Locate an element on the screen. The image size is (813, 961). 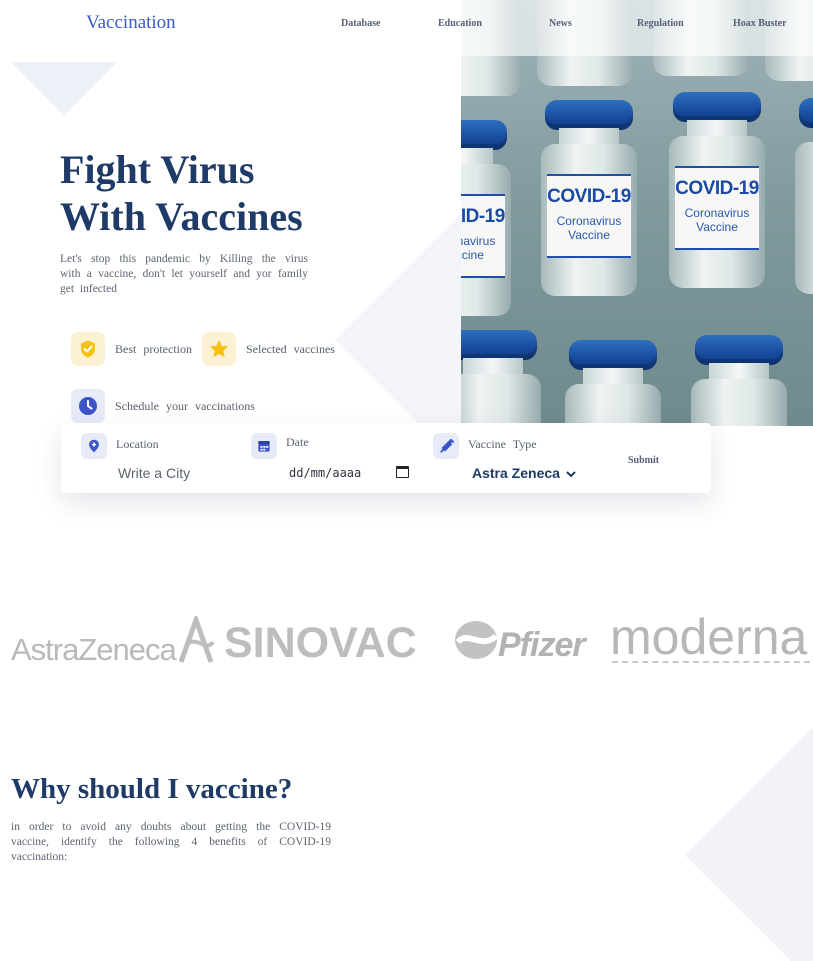
feature-label: Schedule your vaccinations is located at coordinates (185, 405).